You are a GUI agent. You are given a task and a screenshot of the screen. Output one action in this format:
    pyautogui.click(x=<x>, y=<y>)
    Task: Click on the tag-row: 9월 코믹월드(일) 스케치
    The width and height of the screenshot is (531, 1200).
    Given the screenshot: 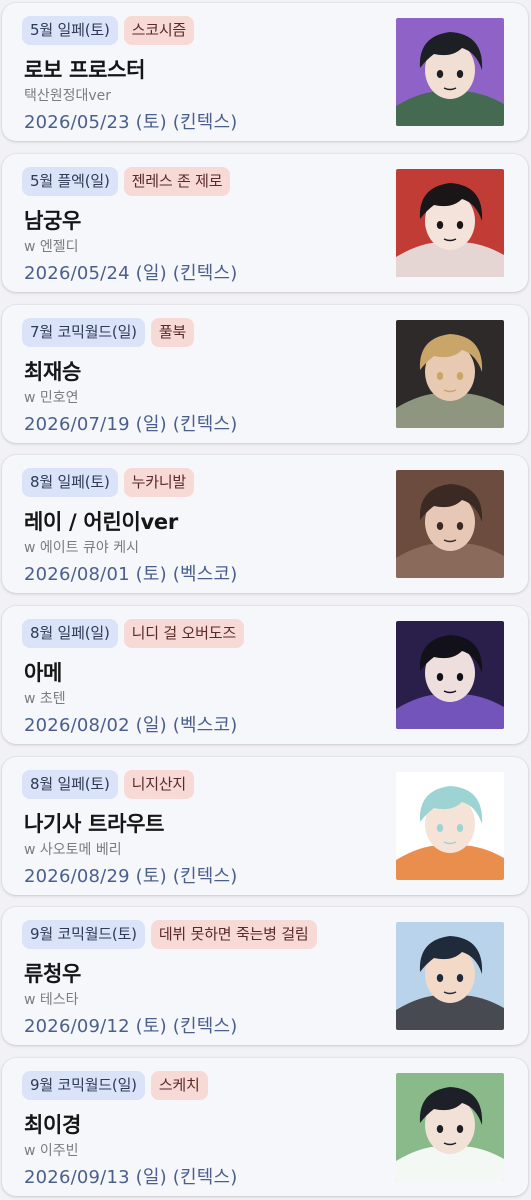 What is the action you would take?
    pyautogui.click(x=115, y=1085)
    